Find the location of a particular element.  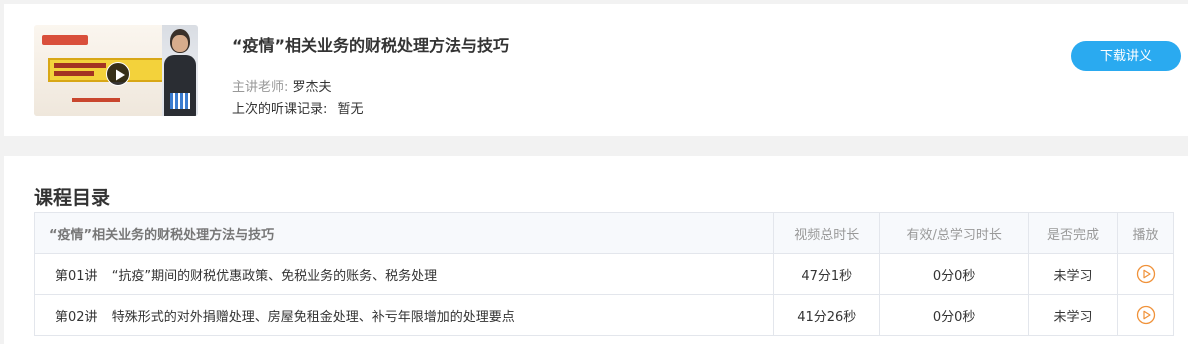

lesson-title: 特殊形式的对外捐赠处理、房屋免租金处理、补亏年限增加的处理要点 is located at coordinates (313, 317).